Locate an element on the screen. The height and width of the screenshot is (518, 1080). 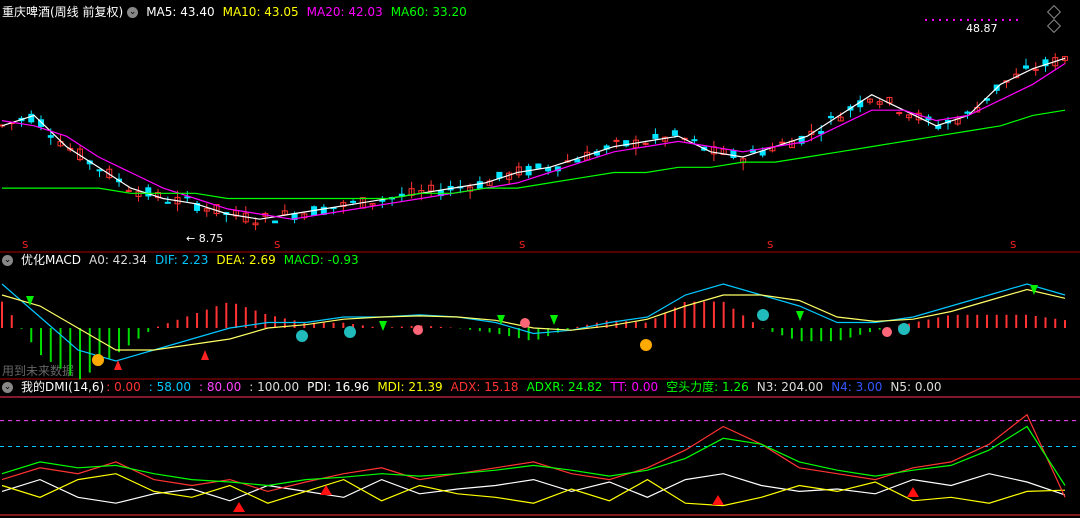
dmi-line-ADXR is located at coordinates (533, 456).